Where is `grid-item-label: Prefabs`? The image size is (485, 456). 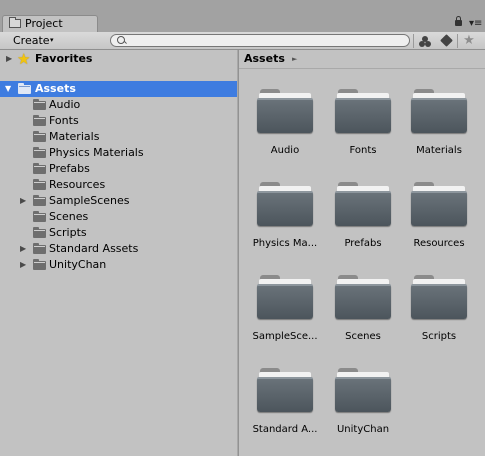 grid-item-label: Prefabs is located at coordinates (363, 243).